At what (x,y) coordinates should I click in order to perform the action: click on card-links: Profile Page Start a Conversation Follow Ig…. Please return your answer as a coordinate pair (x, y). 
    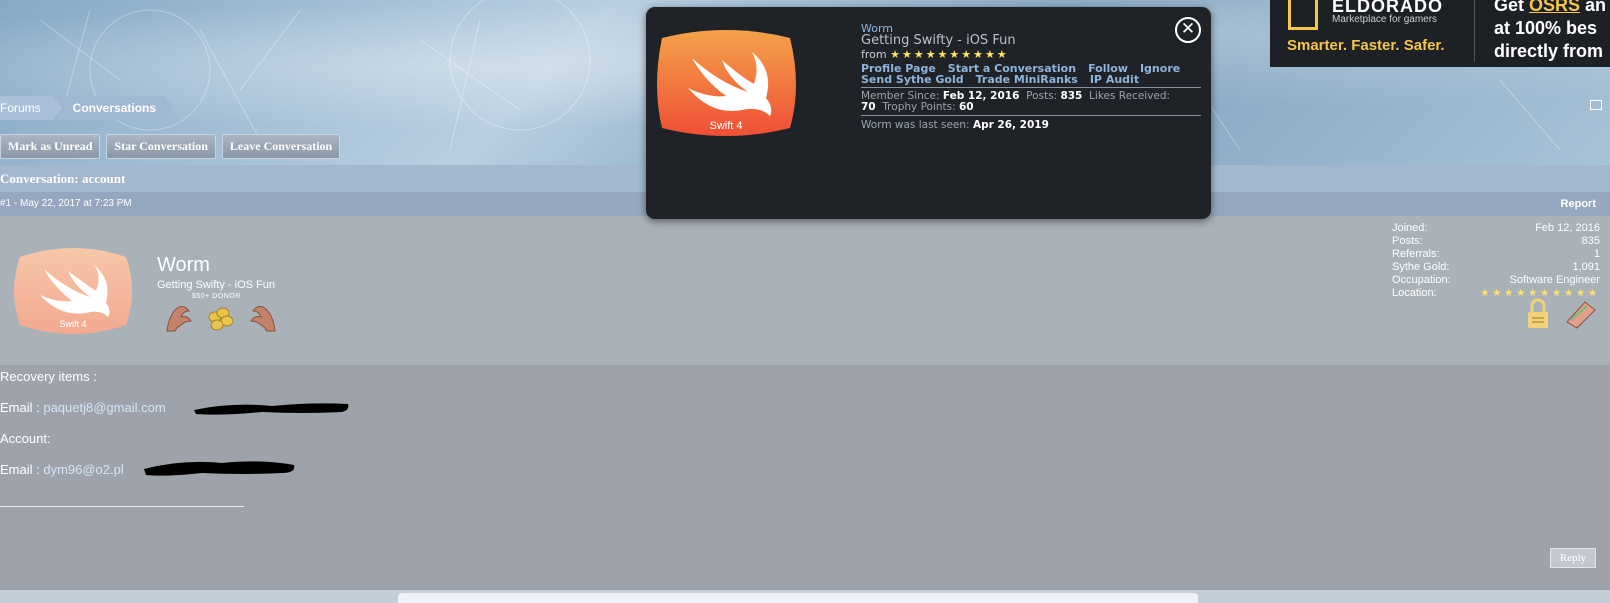
    Looking at the image, I should click on (1031, 74).